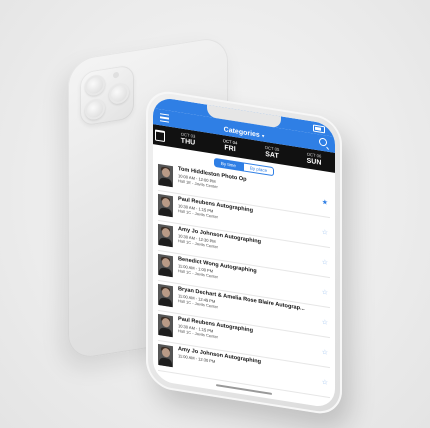 This screenshot has height=428, width=430. I want to click on side-button, so click(343, 204).